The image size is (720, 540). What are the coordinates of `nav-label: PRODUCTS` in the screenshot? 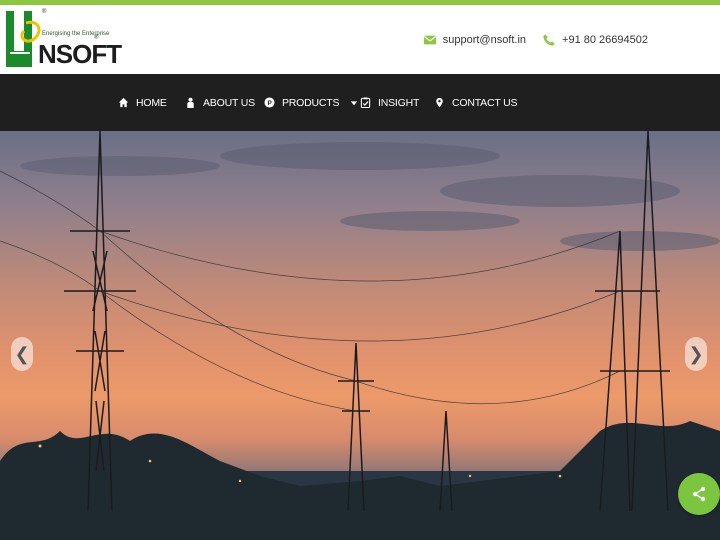 It's located at (311, 102).